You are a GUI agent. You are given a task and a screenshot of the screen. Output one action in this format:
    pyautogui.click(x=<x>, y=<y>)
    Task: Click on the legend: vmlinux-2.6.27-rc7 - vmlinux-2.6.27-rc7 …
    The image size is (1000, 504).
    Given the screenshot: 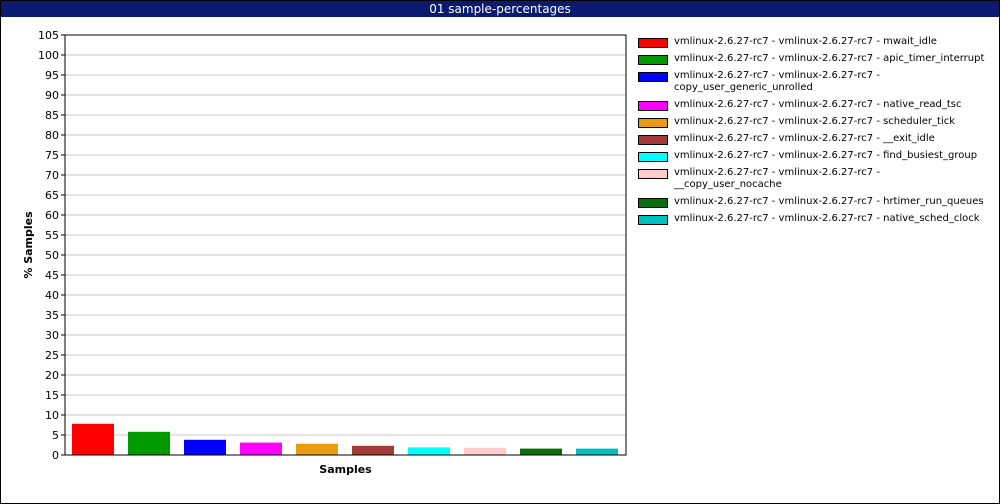 What is the action you would take?
    pyautogui.click(x=815, y=133)
    